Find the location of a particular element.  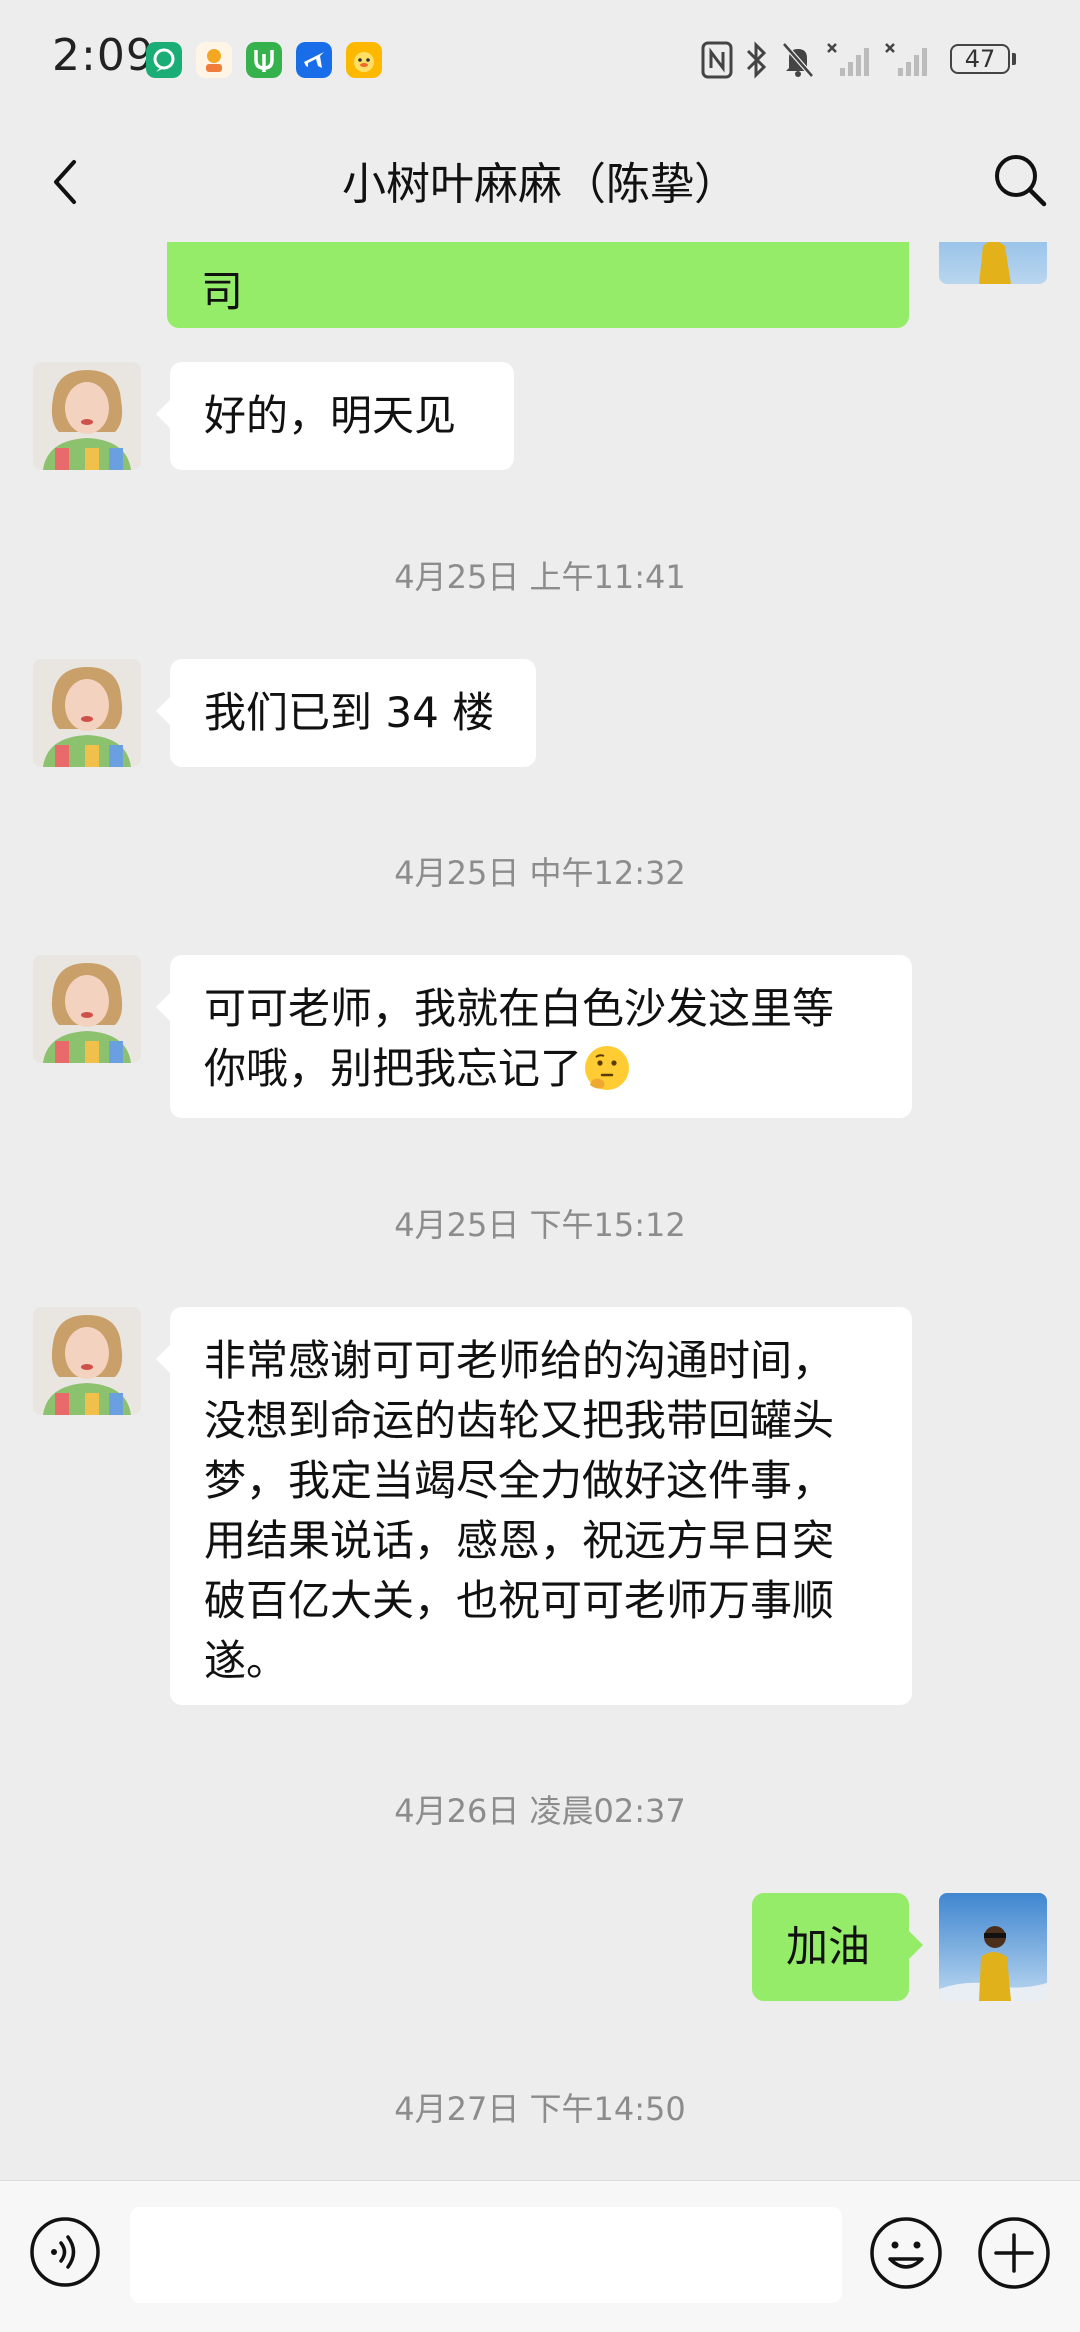

message-text-line: 梦，我定当竭尽全力做好这件事， is located at coordinates (519, 1480).